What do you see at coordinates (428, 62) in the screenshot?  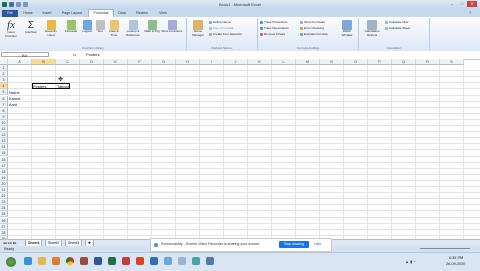 I see `column-header-r: R` at bounding box center [428, 62].